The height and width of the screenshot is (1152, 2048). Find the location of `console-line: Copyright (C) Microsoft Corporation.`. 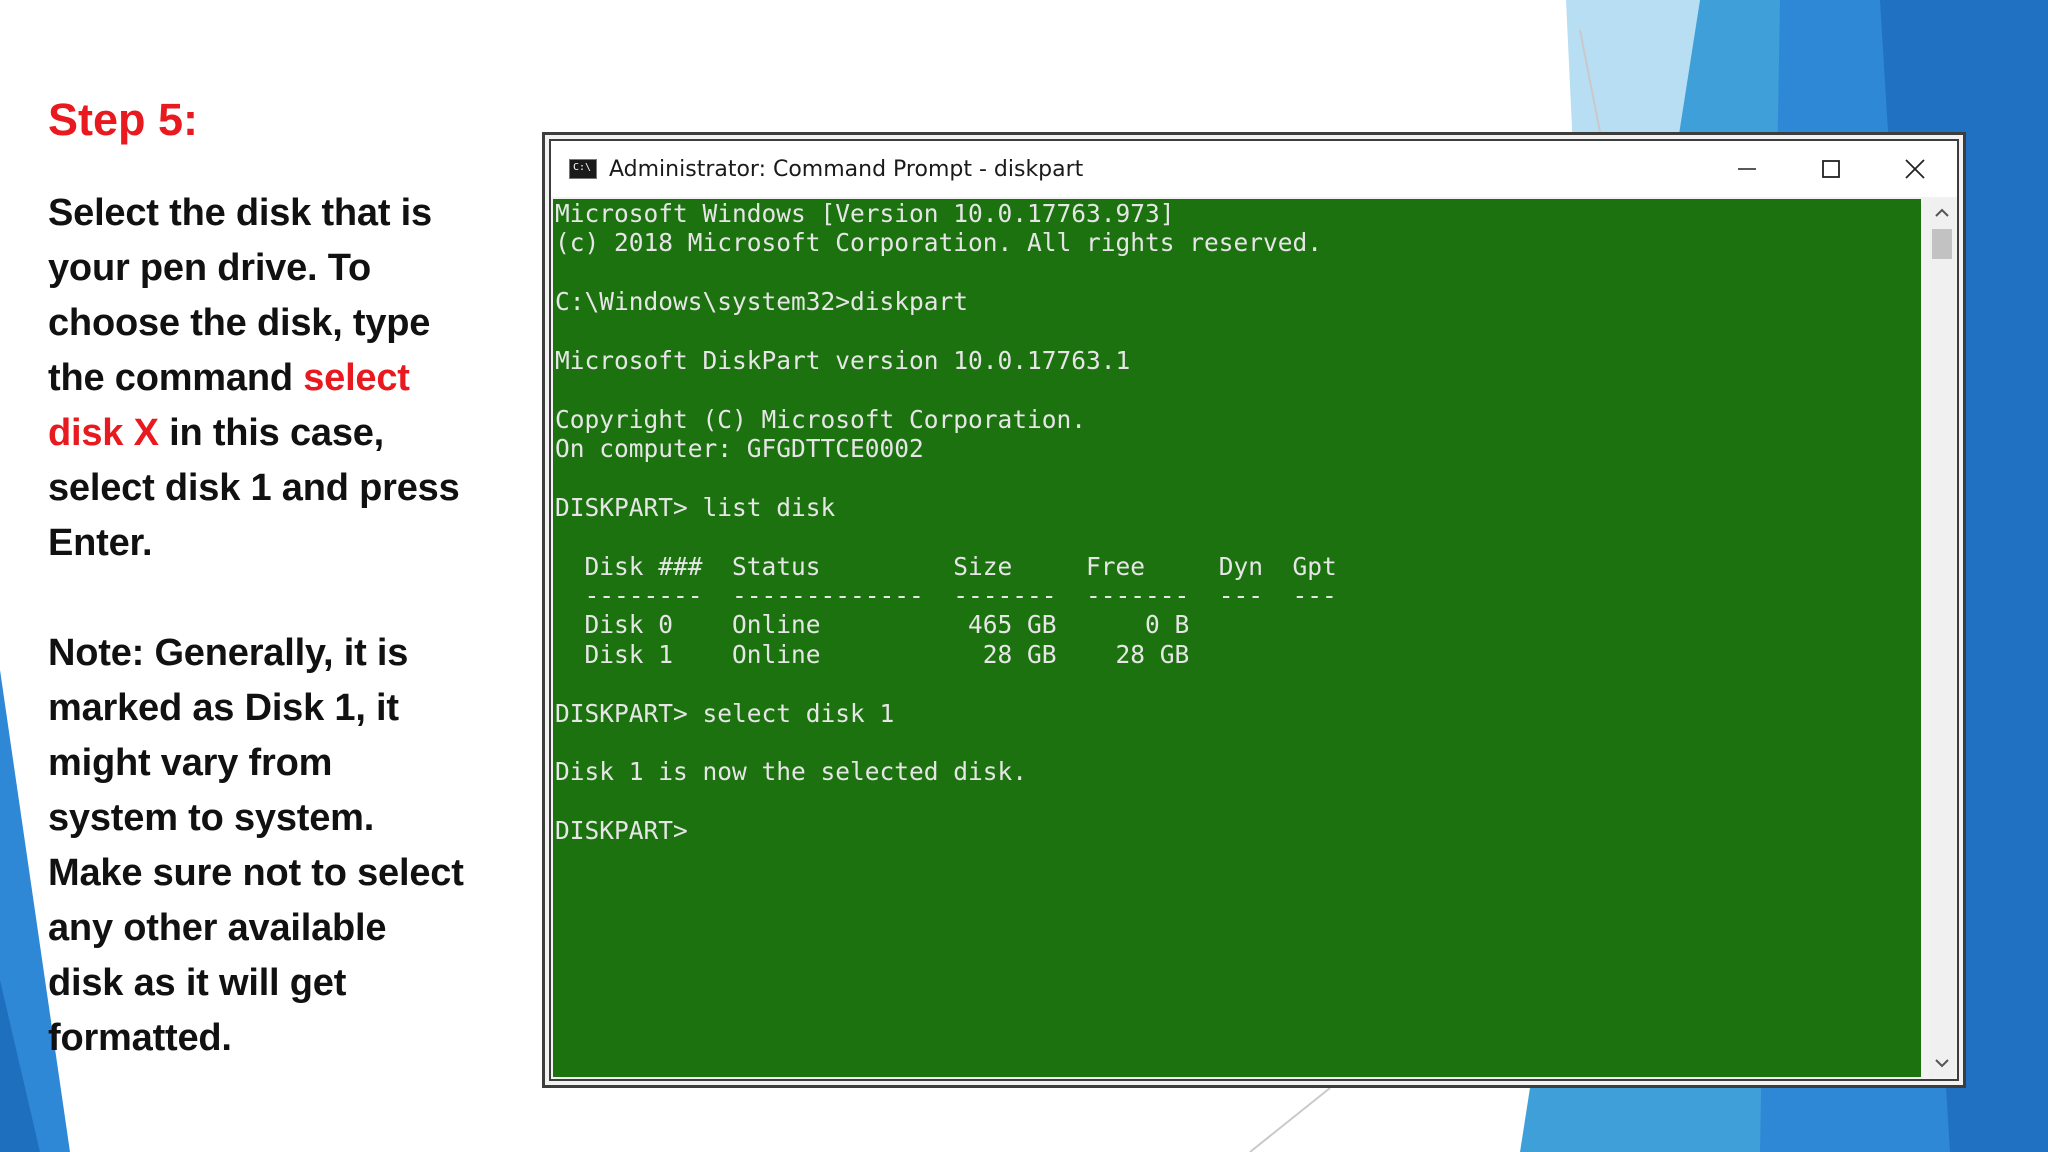

console-line: Copyright (C) Microsoft Corporation. is located at coordinates (821, 419).